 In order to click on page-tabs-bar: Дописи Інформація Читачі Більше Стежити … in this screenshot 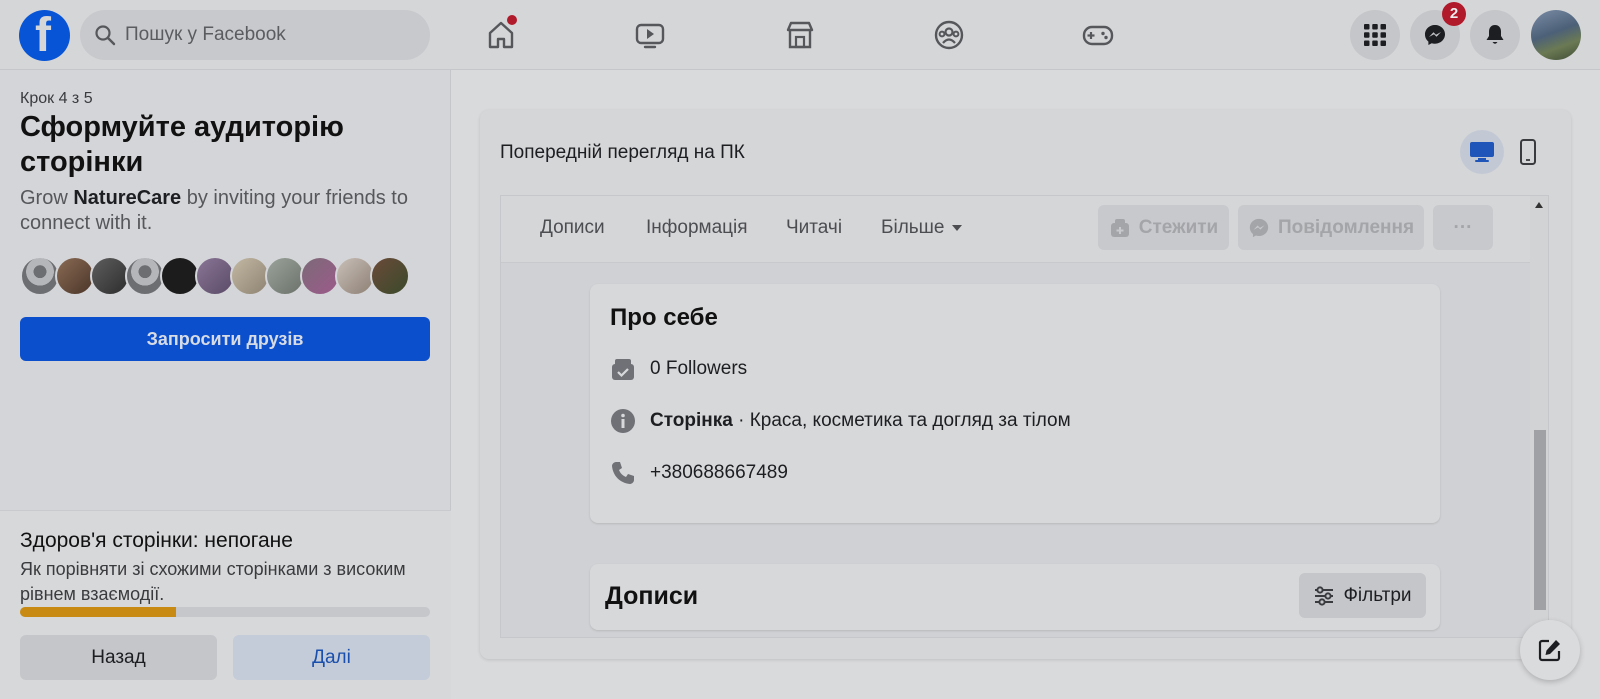, I will do `click(1015, 229)`.